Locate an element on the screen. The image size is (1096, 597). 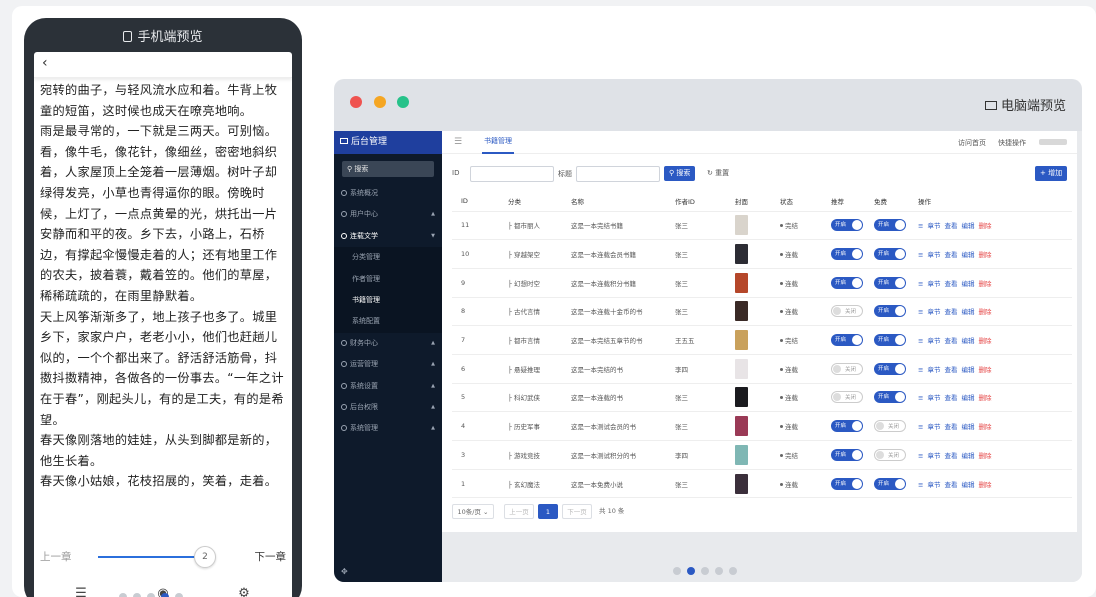
sidebar-item-overview: 系统概况 is located at coordinates (388, 193).